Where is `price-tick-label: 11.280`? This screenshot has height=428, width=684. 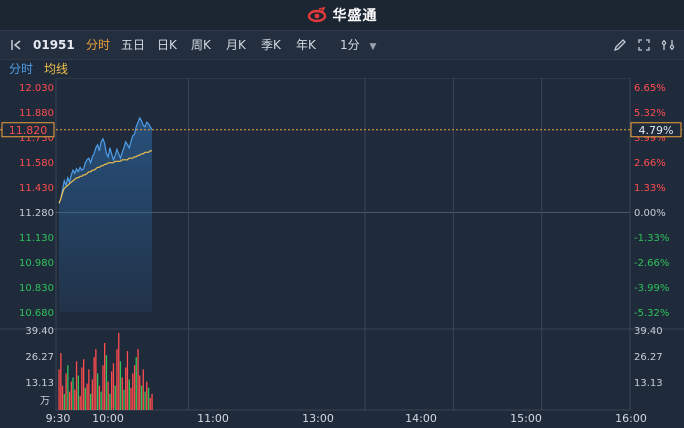
price-tick-label: 11.280 is located at coordinates (36, 213).